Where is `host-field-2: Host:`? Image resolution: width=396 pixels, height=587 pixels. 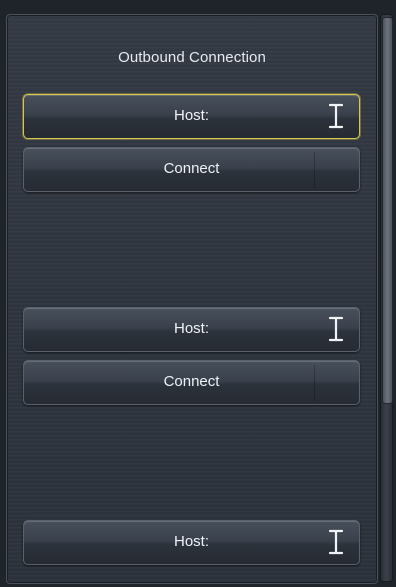
host-field-2: Host: is located at coordinates (191, 329).